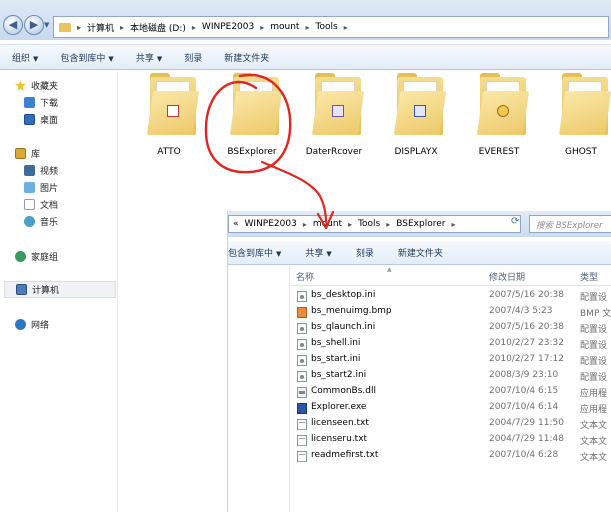  I want to click on sidebar-item-network: 网络, so click(32, 324).